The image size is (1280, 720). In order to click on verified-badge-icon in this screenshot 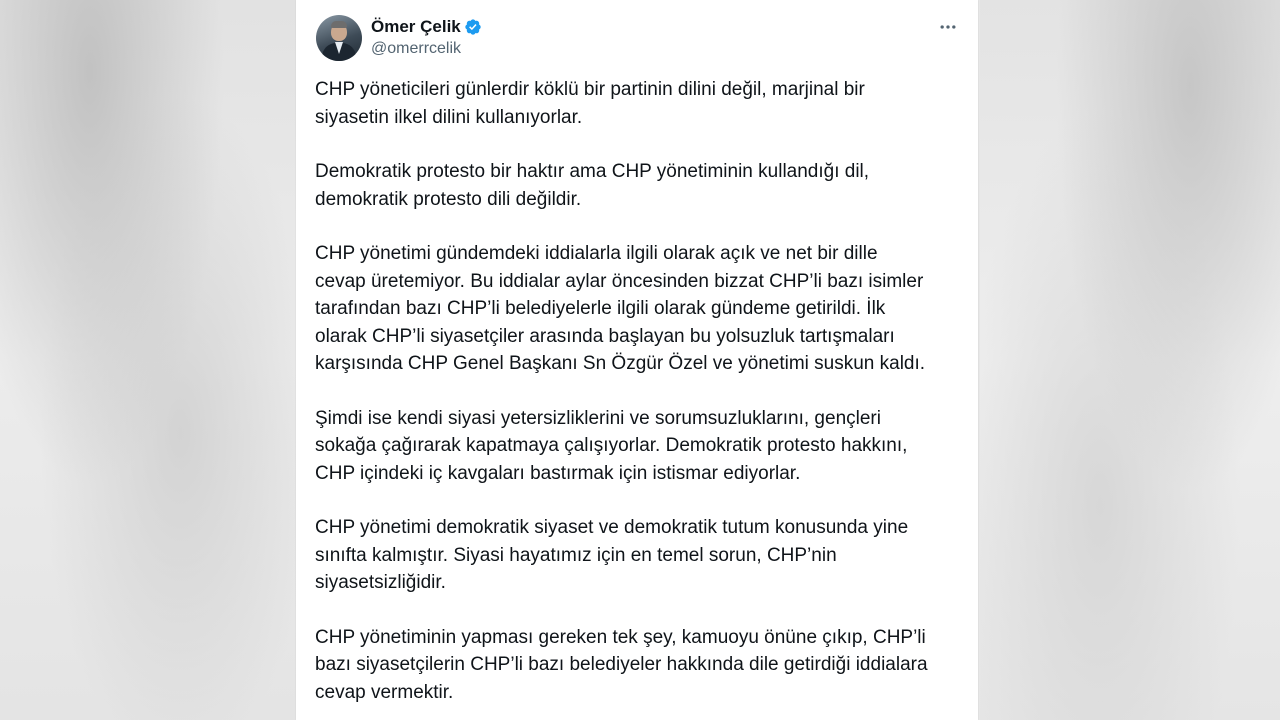, I will do `click(473, 27)`.